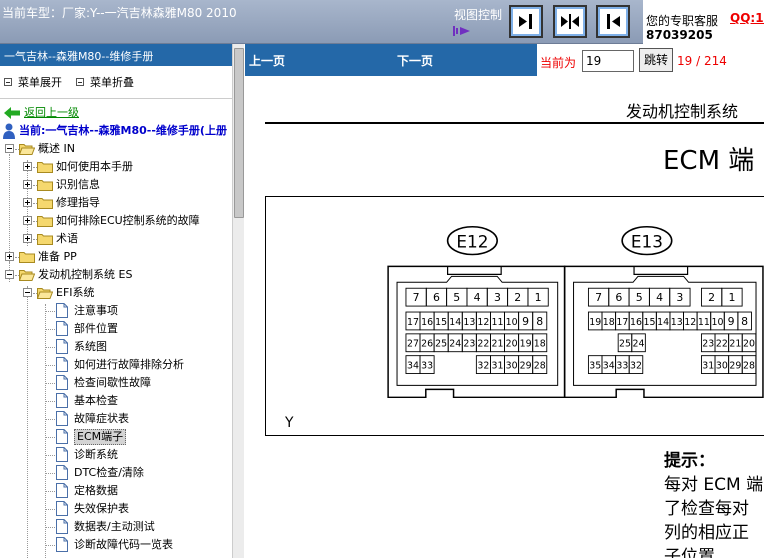 Image resolution: width=764 pixels, height=558 pixels. What do you see at coordinates (497, 366) in the screenshot?
I see `pin-number: 31` at bounding box center [497, 366].